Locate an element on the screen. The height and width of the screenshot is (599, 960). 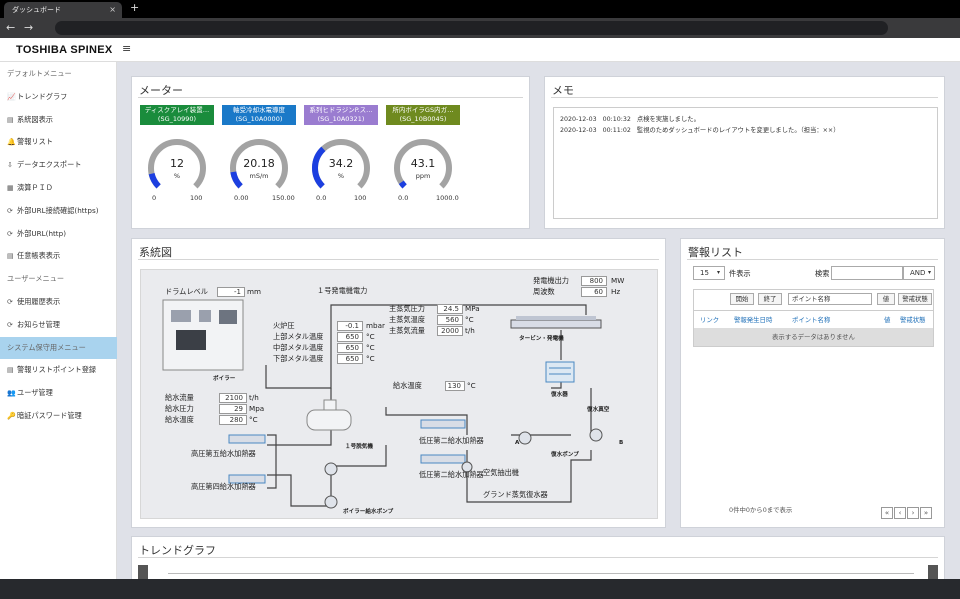
gen-output-label: 発電機出力 is located at coordinates (551, 280).